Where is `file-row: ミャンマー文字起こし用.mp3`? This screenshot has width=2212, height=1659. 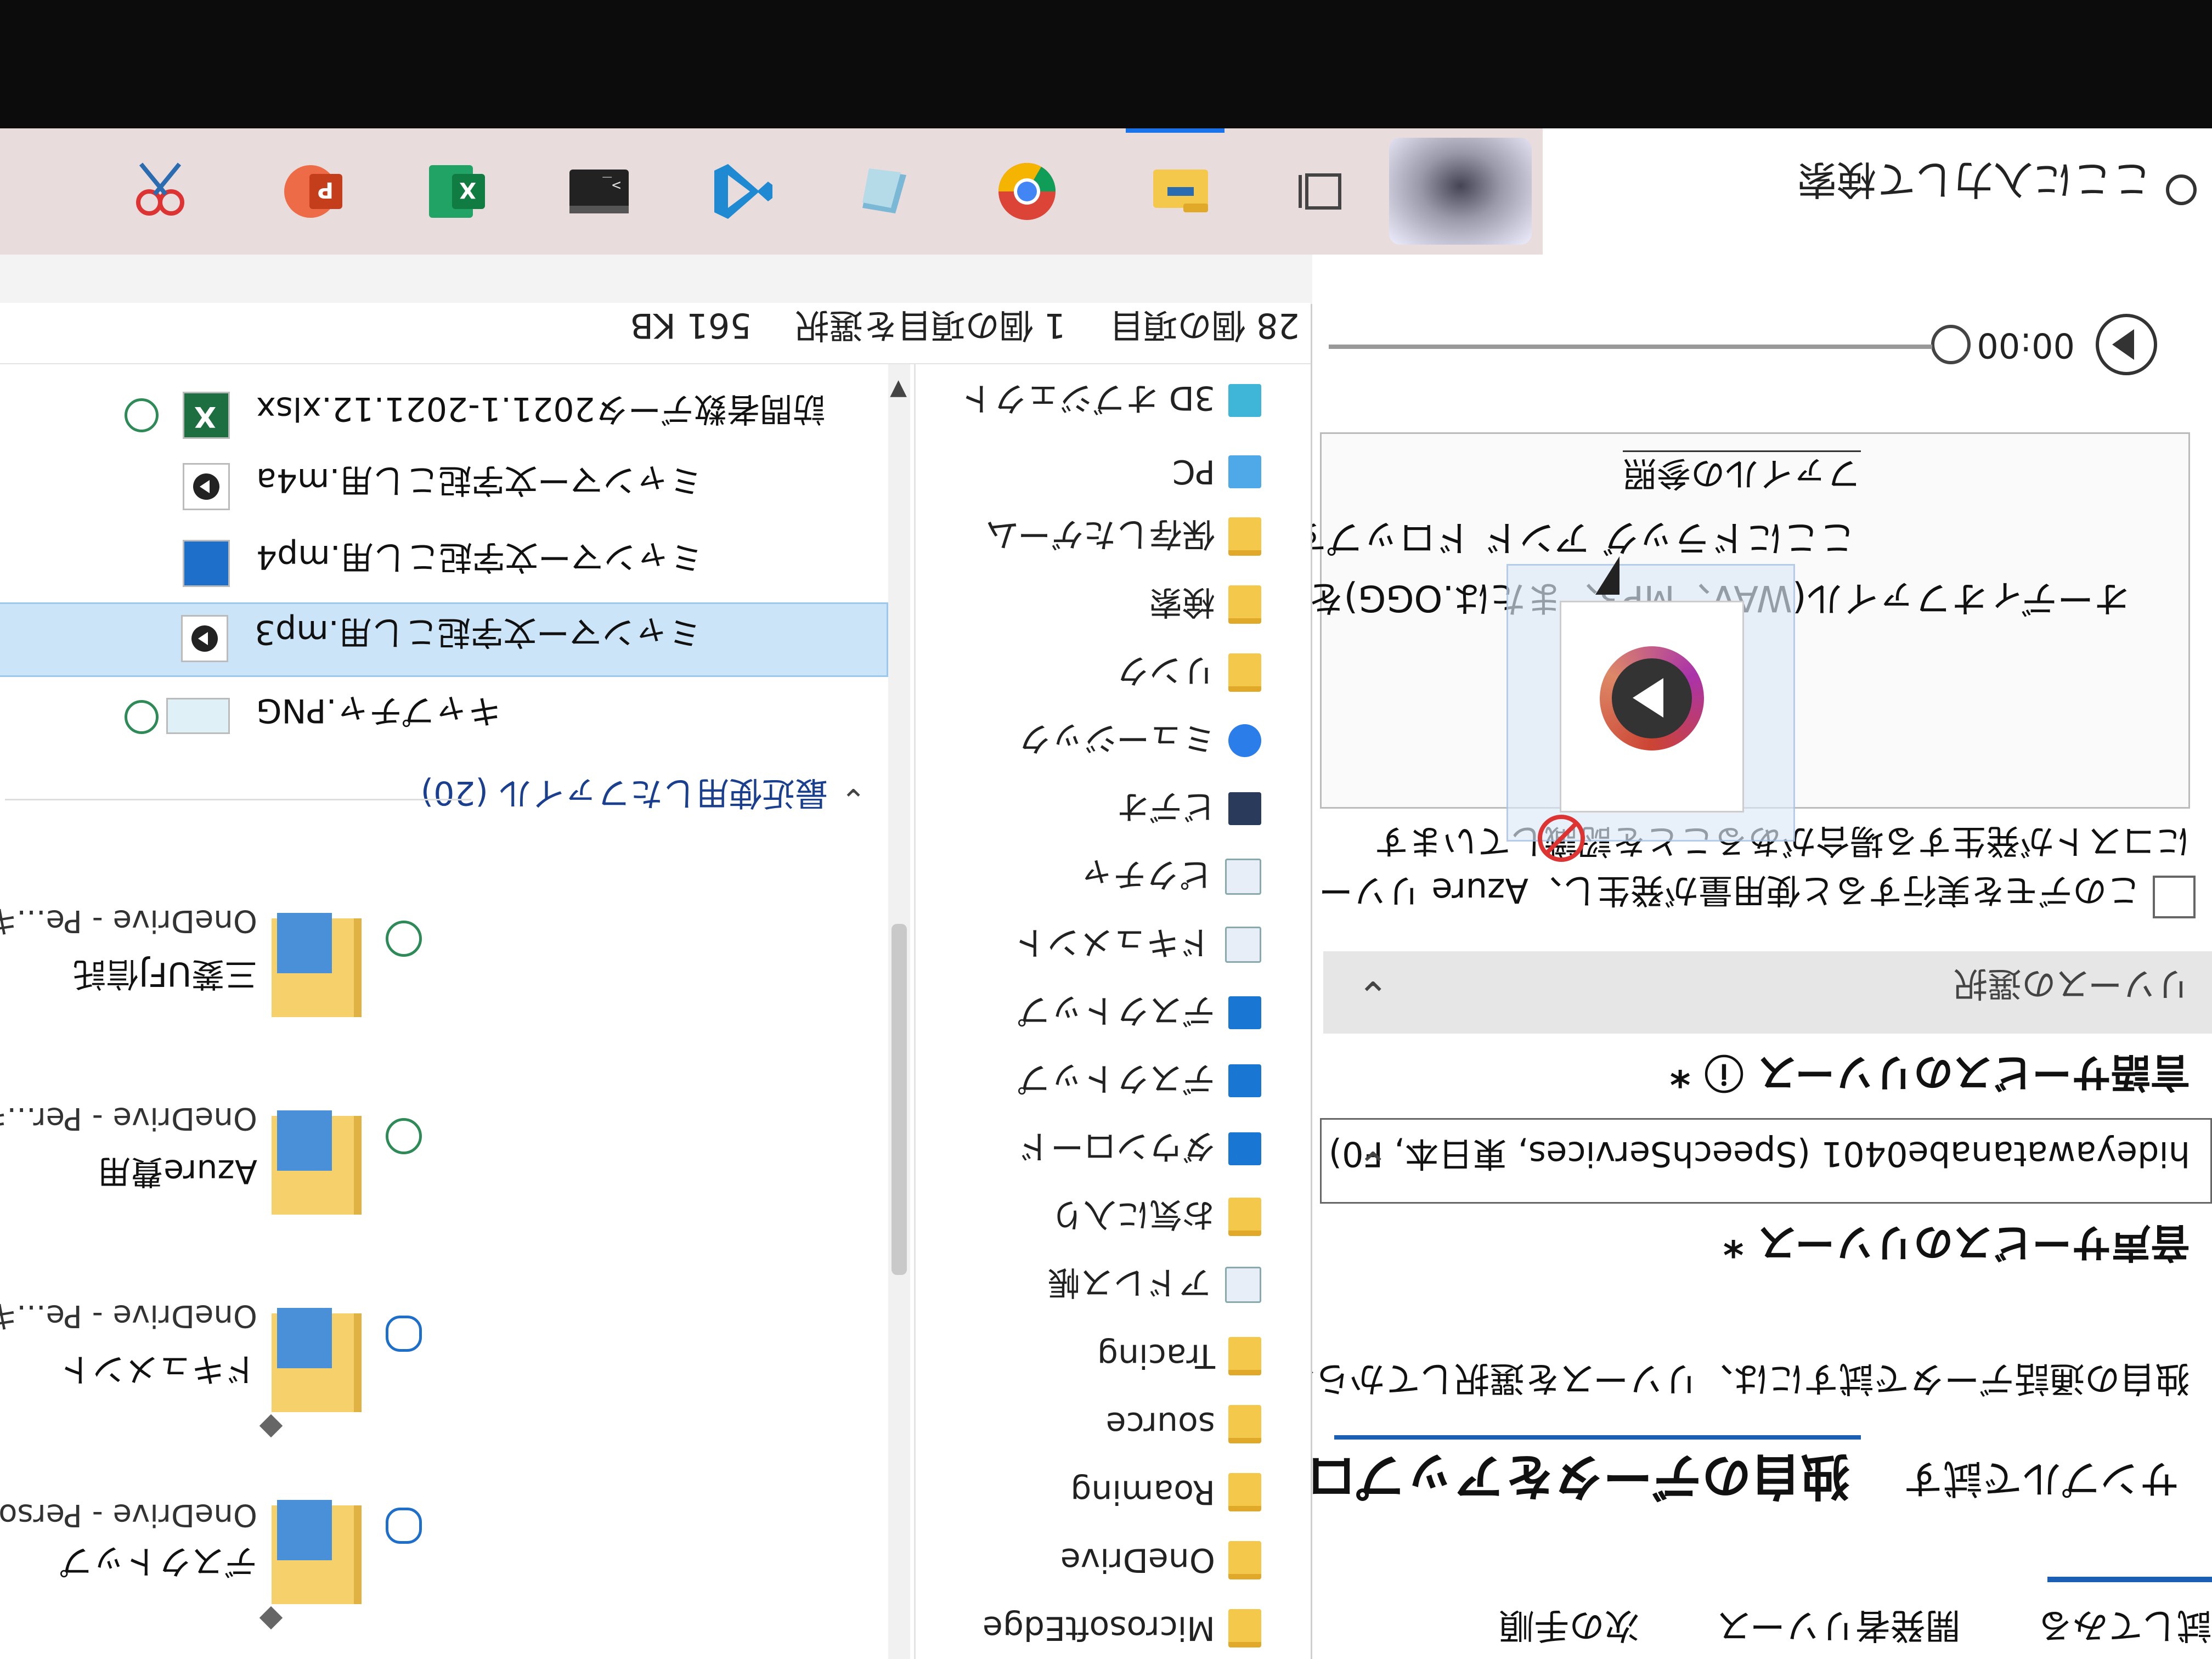 file-row: ミャンマー文字起こし用.mp3 is located at coordinates (444, 639).